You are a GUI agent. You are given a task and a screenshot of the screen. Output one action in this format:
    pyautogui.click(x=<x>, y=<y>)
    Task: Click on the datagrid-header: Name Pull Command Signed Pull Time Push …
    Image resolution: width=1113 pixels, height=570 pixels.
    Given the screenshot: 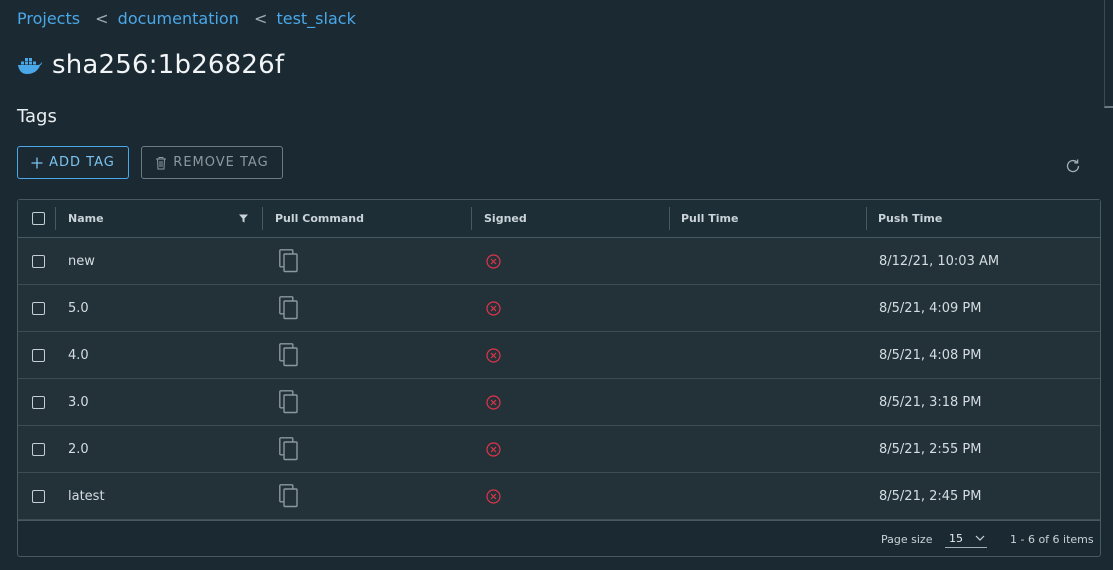 What is the action you would take?
    pyautogui.click(x=559, y=219)
    